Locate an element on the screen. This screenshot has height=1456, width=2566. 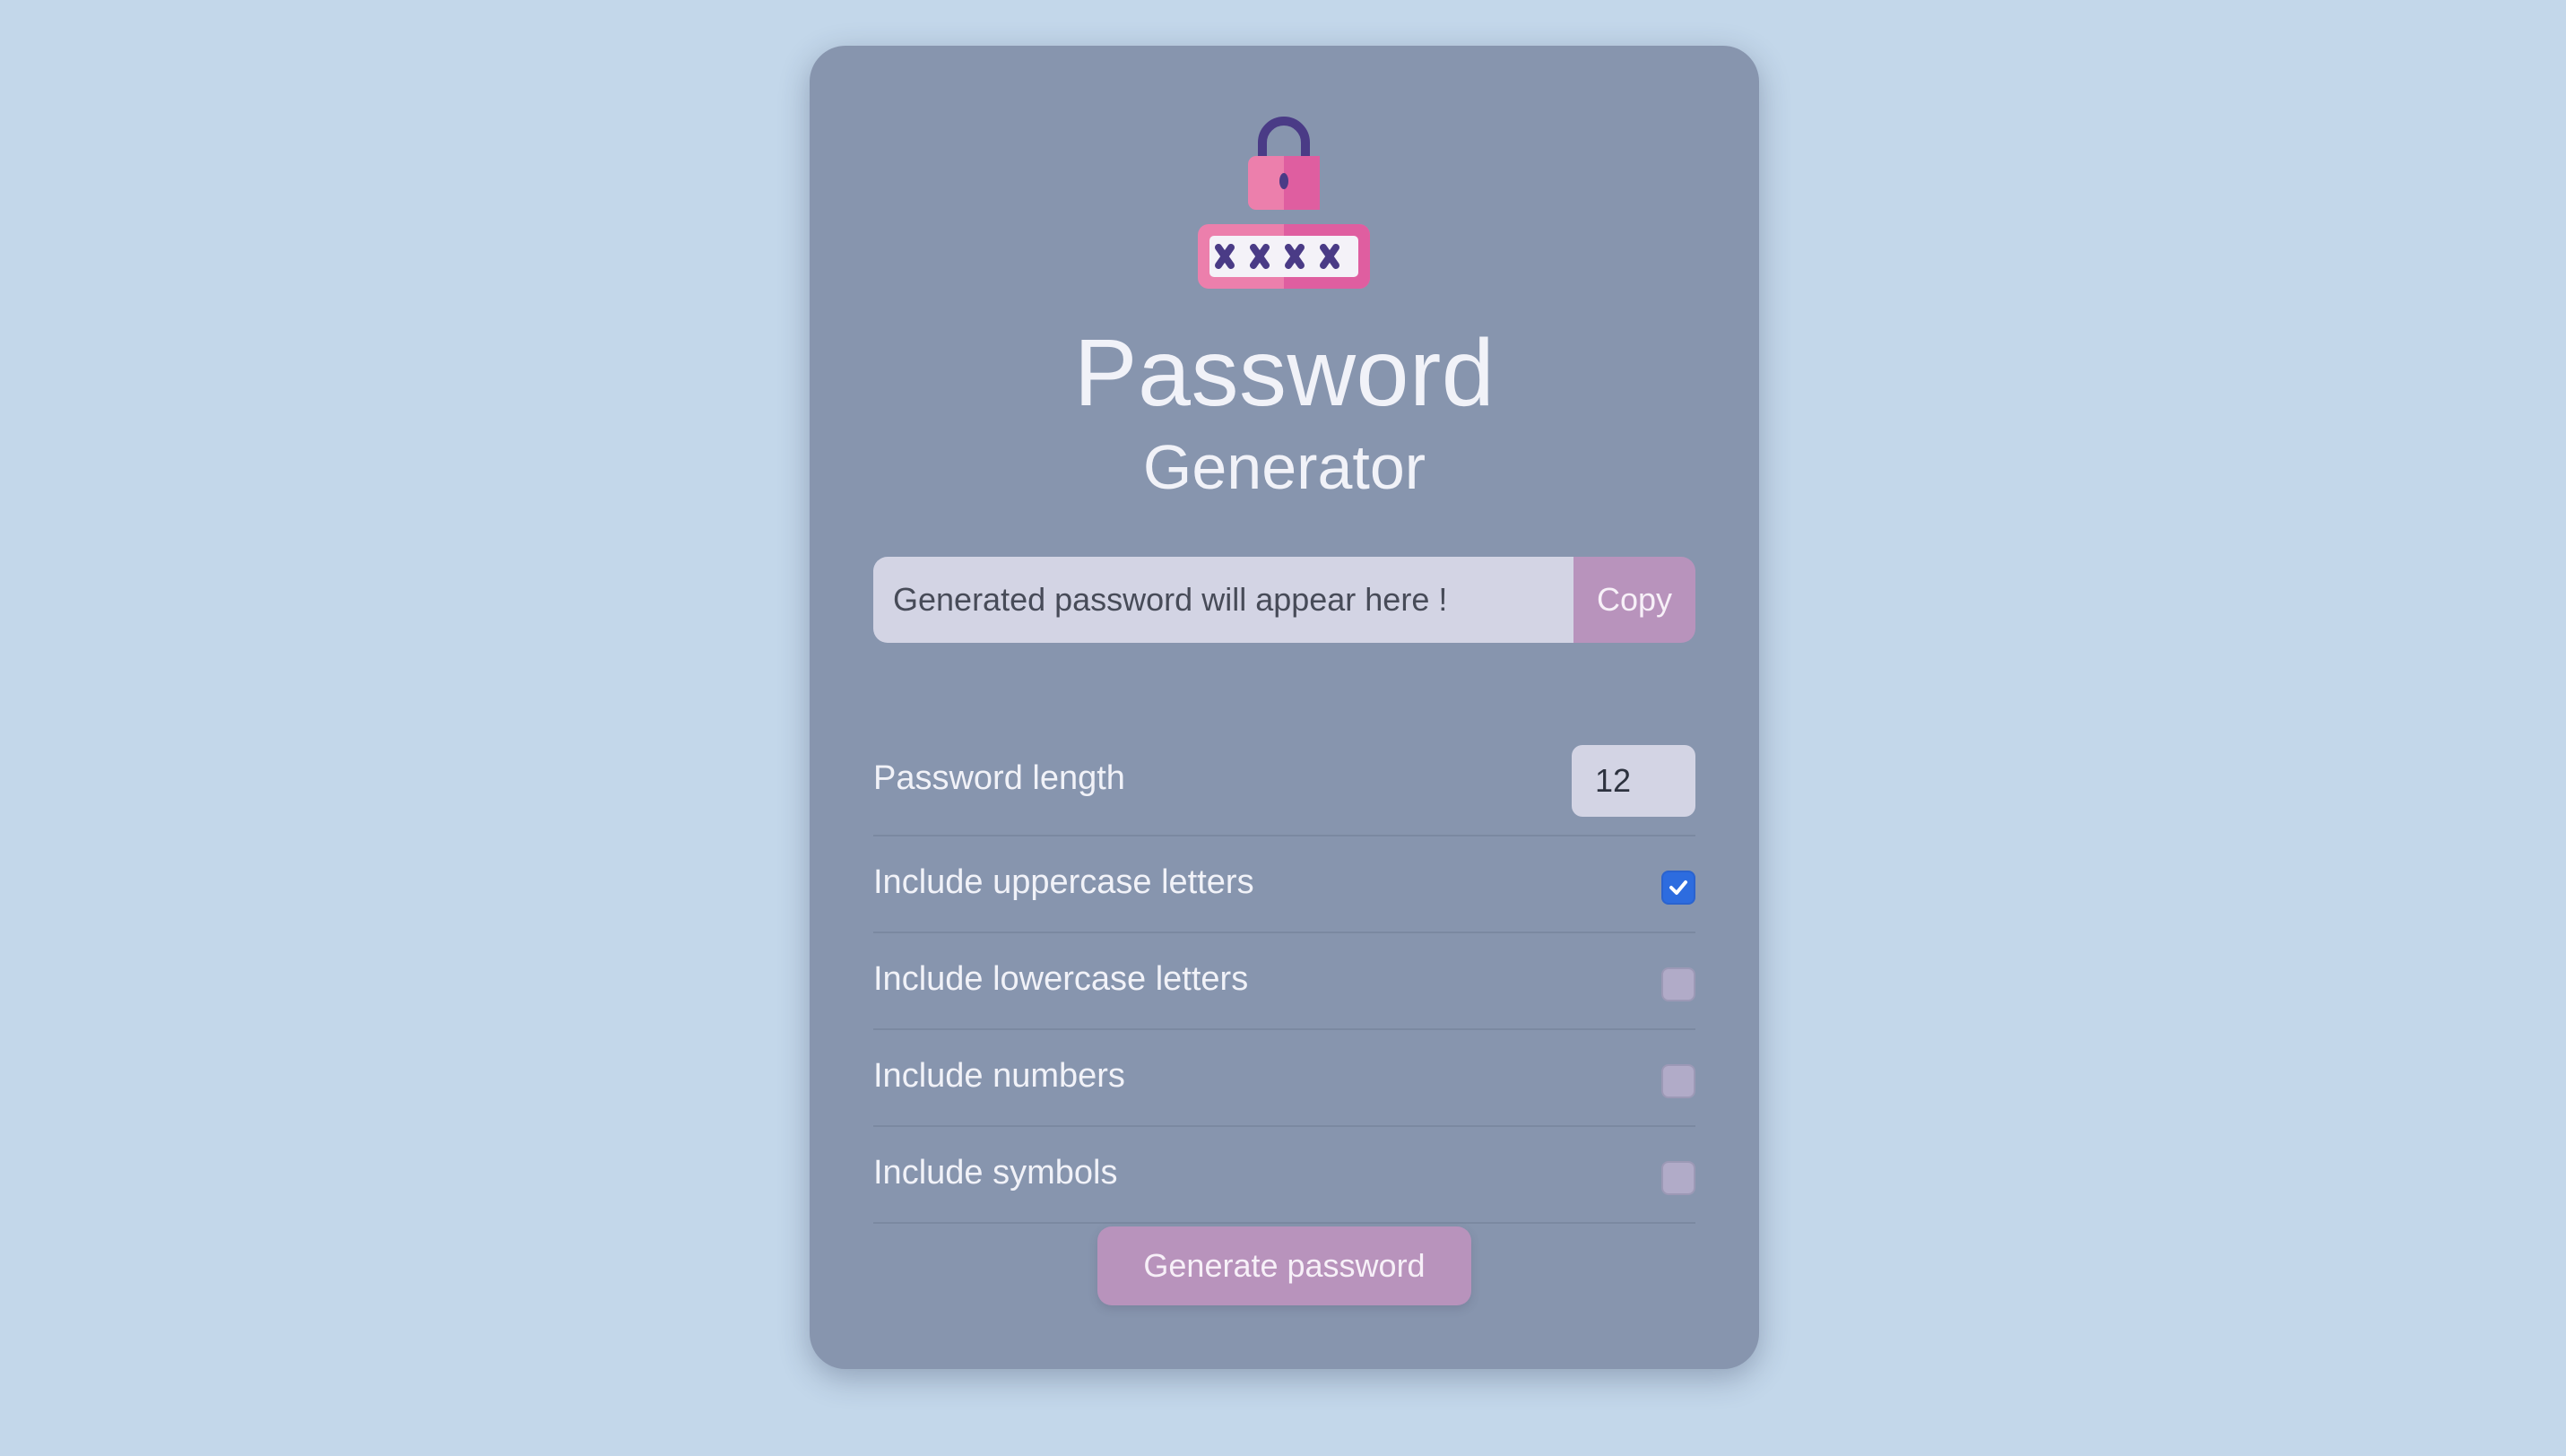
check-icon is located at coordinates (1678, 887).